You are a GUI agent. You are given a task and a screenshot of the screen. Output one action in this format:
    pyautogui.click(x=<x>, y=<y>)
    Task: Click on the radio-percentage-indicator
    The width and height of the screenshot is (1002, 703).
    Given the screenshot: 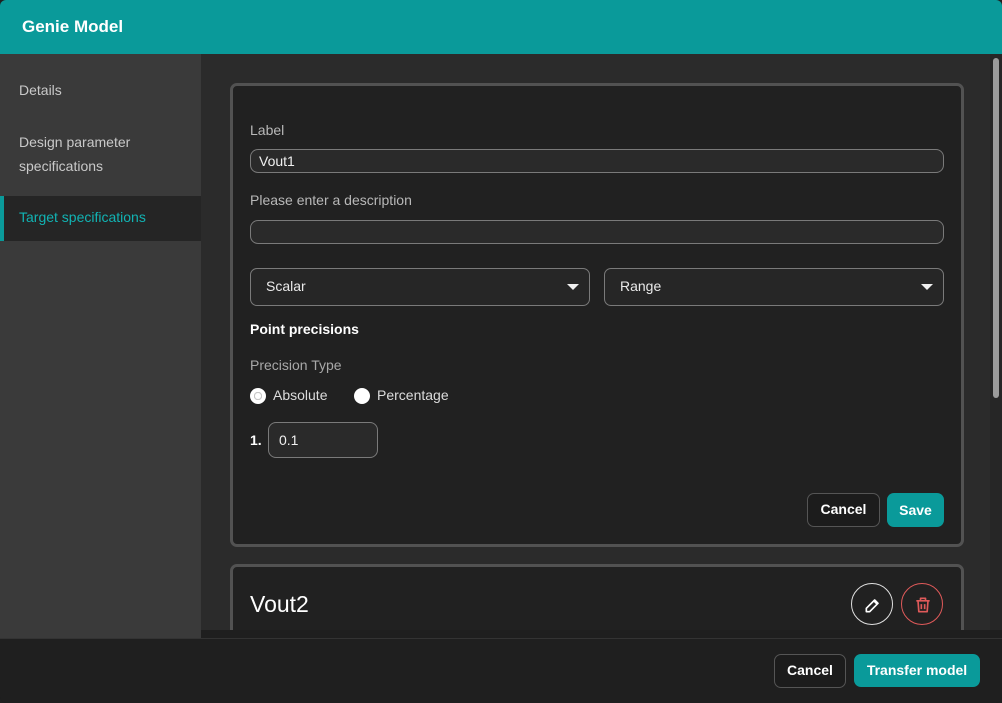 What is the action you would take?
    pyautogui.click(x=362, y=396)
    